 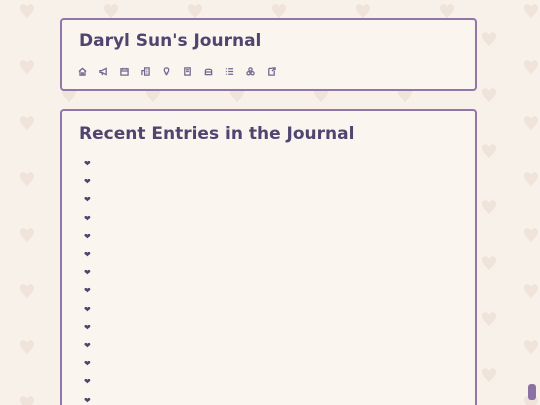 I want to click on nav-list, so click(x=235, y=71).